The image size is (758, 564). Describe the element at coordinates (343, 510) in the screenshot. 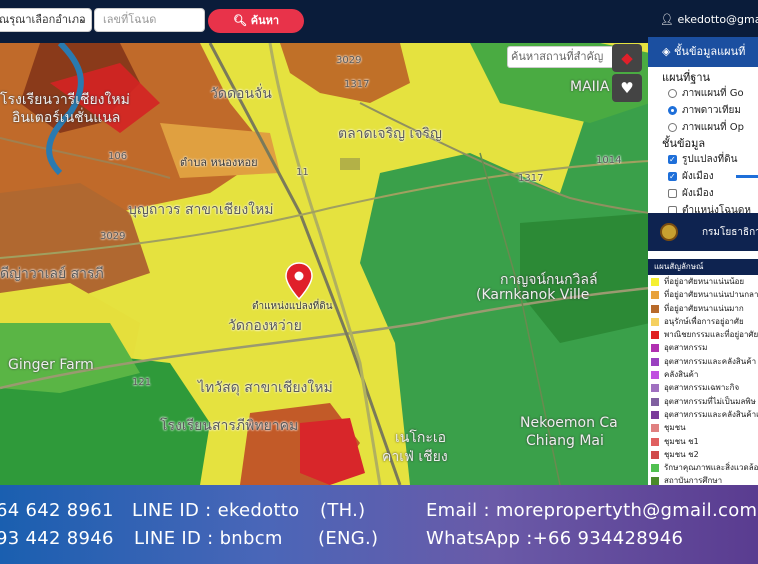

I see `language-tag-th: (TH.)` at that location.